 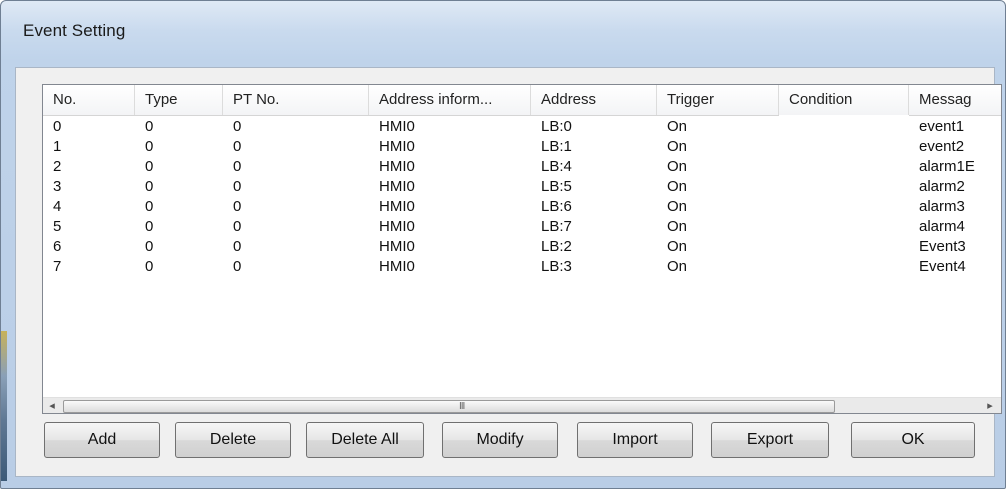 I want to click on table-row: 3 0 0 HMI0 LB:5 On alarm2, so click(x=522, y=187).